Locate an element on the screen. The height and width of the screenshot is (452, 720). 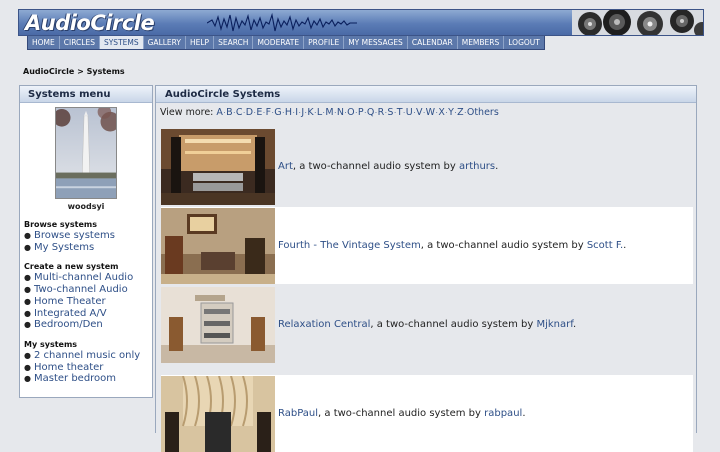
system-owner-link: arthurs is located at coordinates (477, 166).